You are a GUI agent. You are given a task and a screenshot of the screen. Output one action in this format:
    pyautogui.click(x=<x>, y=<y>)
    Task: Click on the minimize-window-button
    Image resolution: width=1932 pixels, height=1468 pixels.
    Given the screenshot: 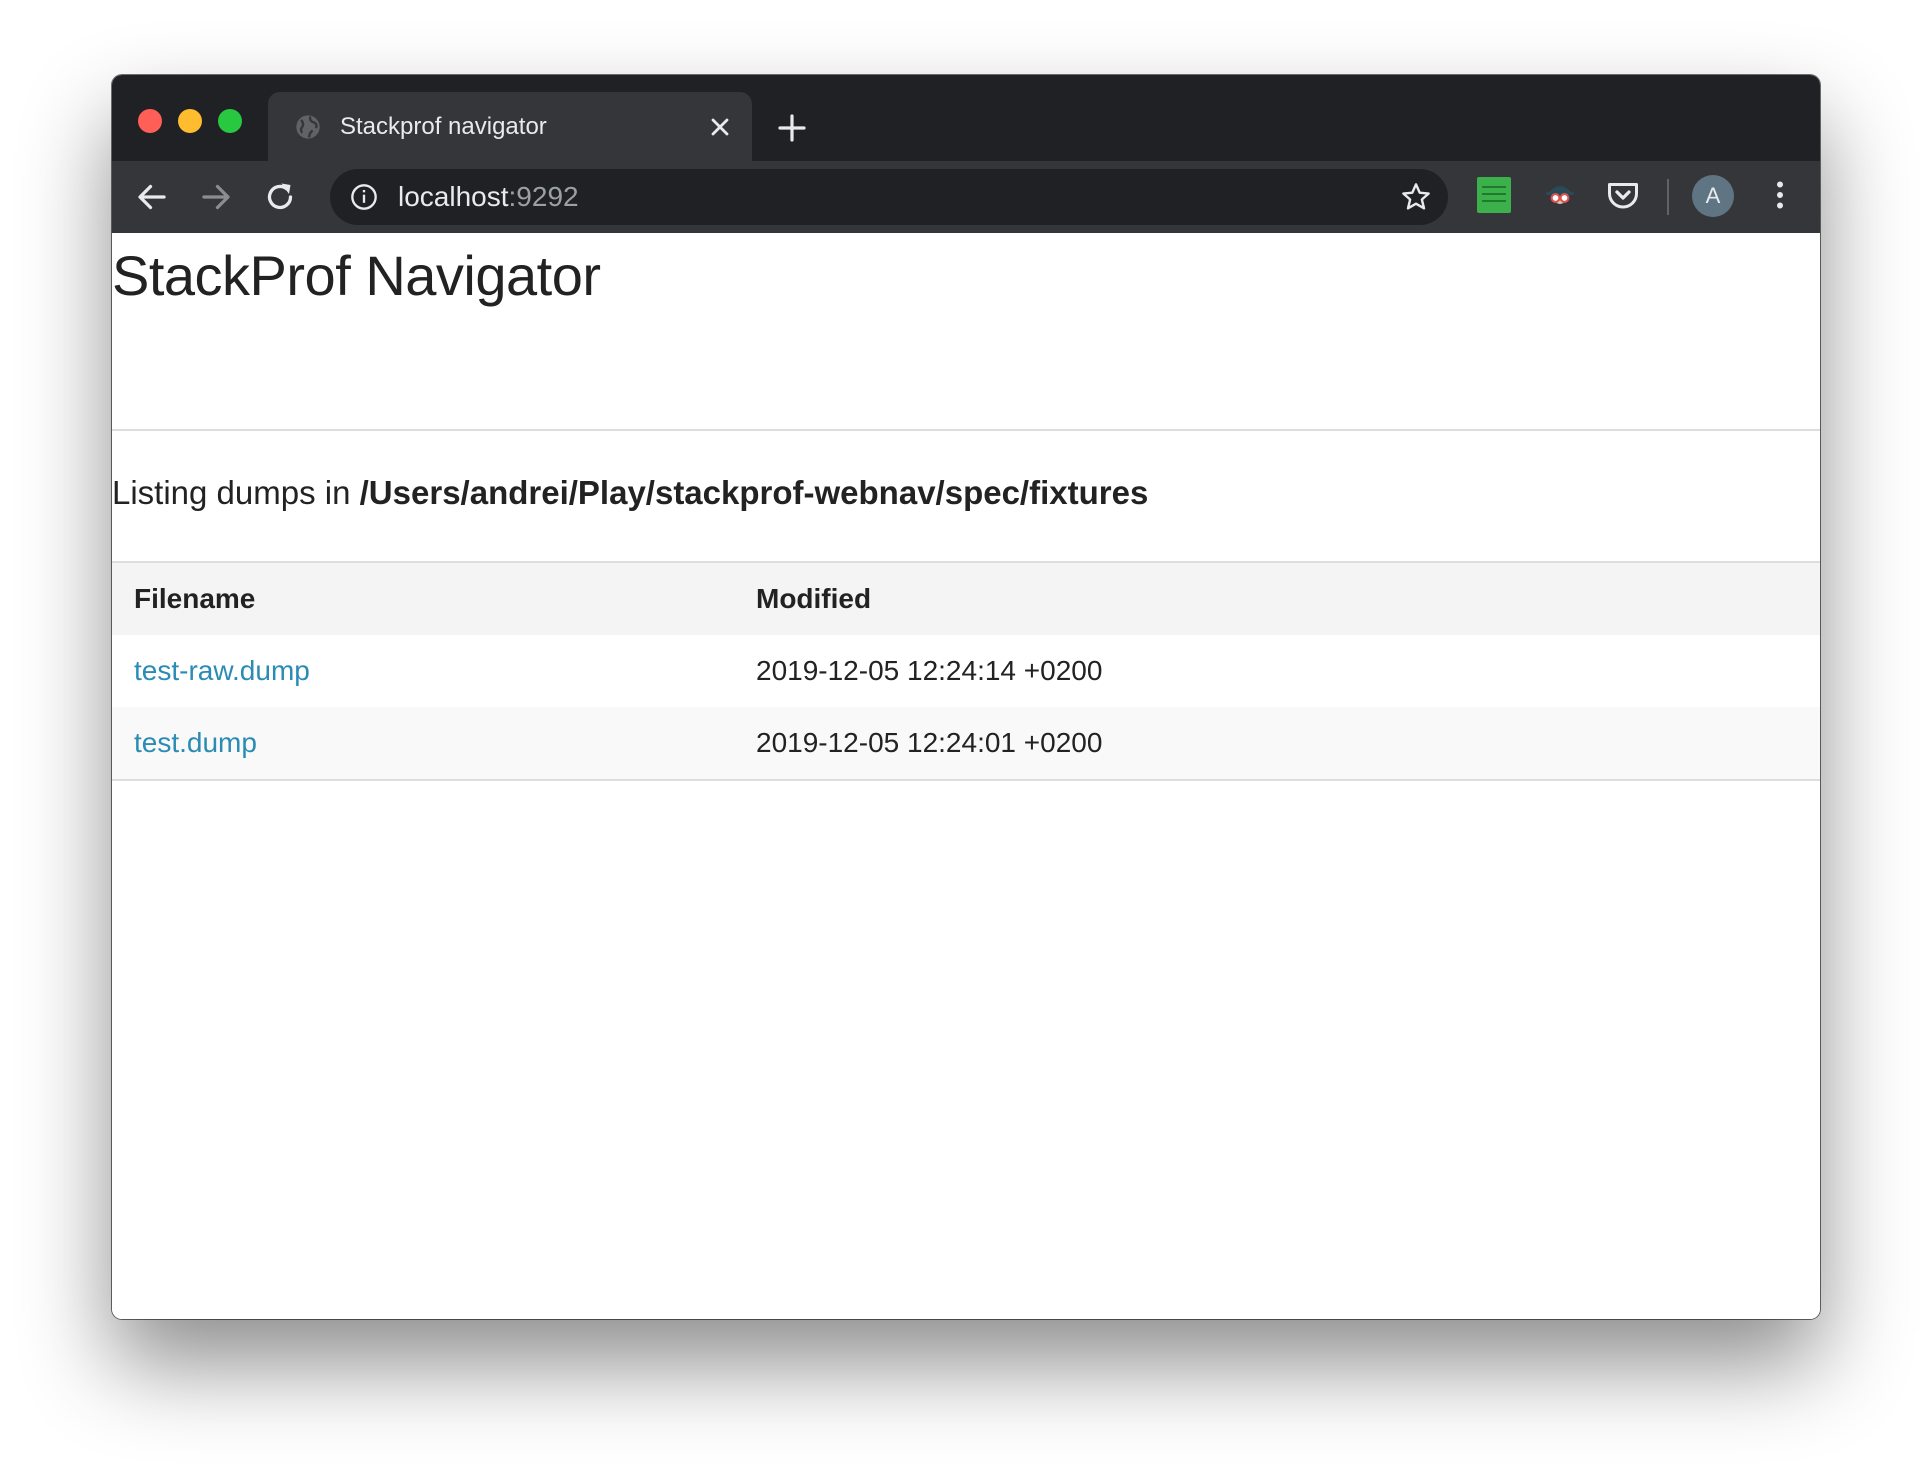 What is the action you would take?
    pyautogui.click(x=190, y=121)
    